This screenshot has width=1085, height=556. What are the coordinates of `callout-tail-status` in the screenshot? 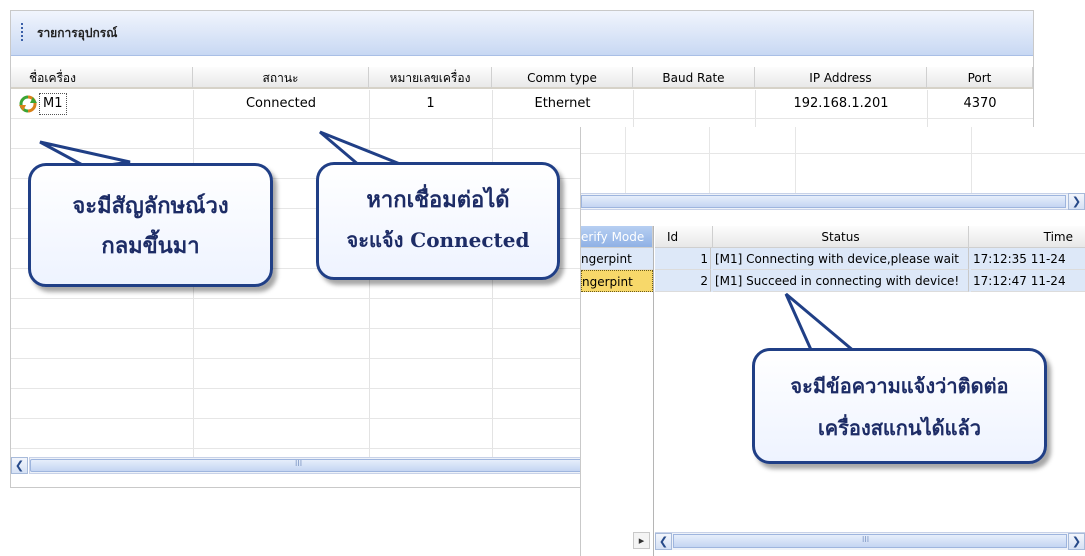 It's located at (360, 149).